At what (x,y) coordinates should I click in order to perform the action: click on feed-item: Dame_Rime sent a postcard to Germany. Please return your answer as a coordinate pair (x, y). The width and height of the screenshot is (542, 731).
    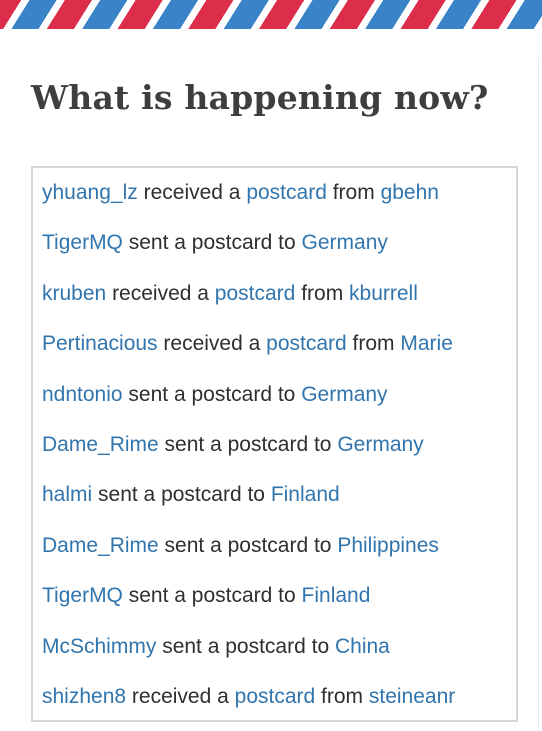
    Looking at the image, I should click on (274, 445).